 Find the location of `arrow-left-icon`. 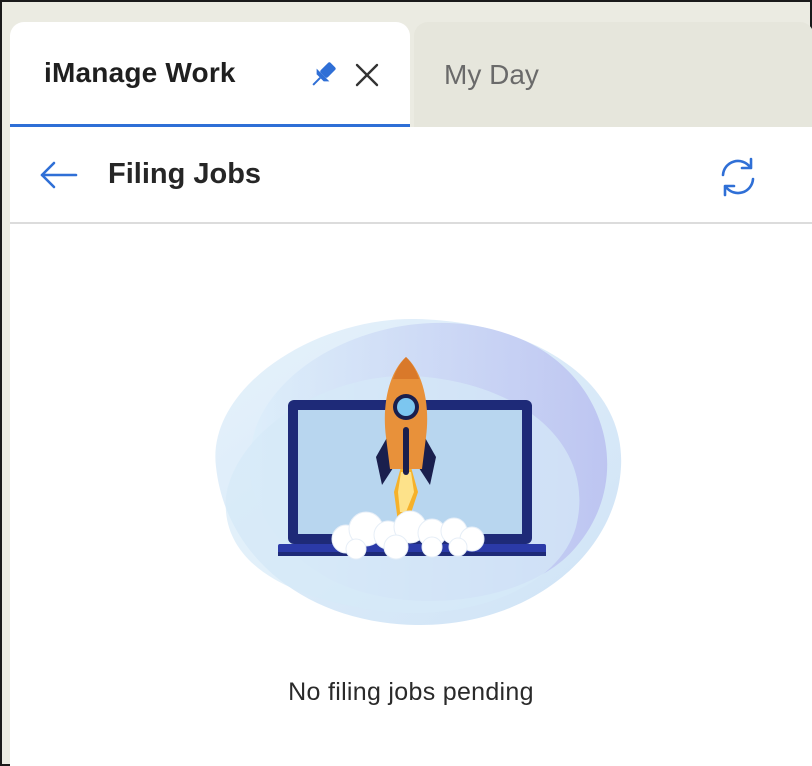

arrow-left-icon is located at coordinates (59, 175).